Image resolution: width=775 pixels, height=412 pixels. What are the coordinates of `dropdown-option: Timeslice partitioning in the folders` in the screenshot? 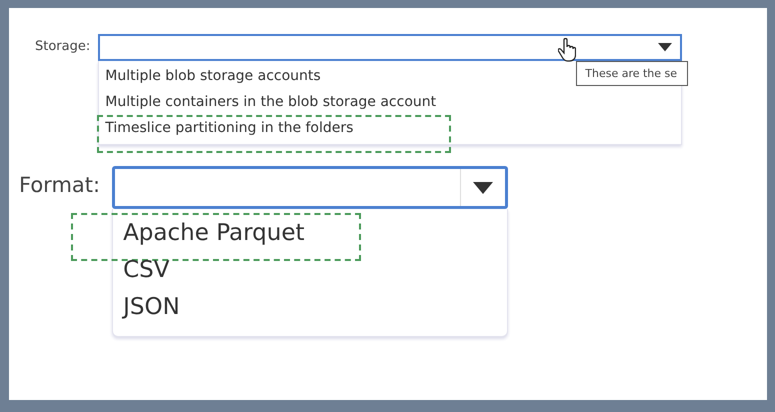 It's located at (229, 128).